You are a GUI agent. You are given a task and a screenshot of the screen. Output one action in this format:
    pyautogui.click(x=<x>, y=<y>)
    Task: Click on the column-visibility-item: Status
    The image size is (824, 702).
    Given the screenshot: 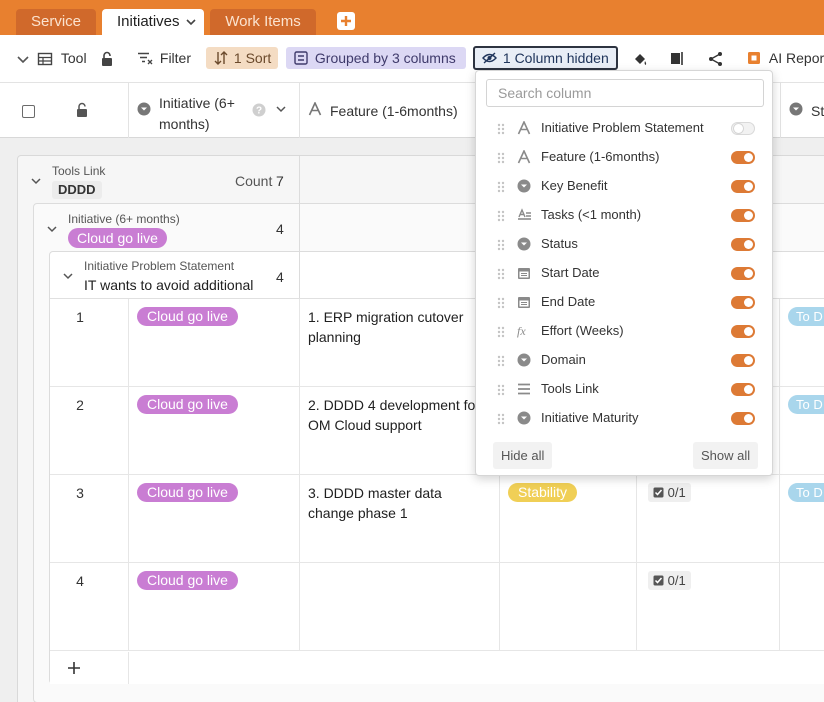 What is the action you would take?
    pyautogui.click(x=625, y=244)
    